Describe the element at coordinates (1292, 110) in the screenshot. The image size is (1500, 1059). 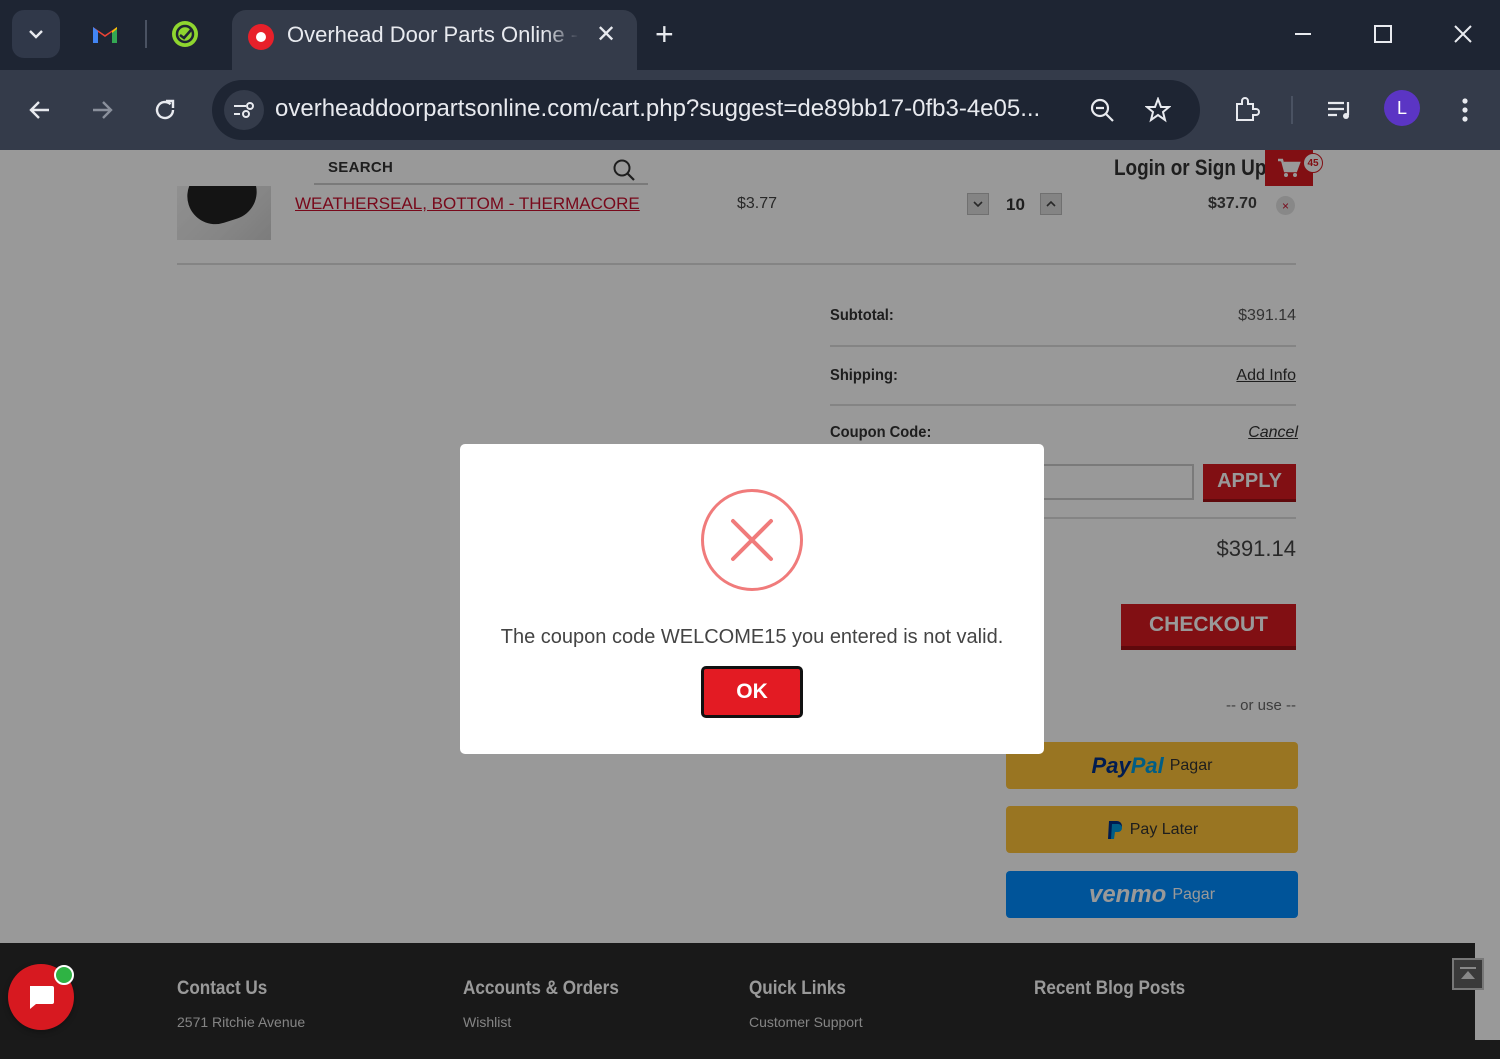
I see `toolbar-separator` at that location.